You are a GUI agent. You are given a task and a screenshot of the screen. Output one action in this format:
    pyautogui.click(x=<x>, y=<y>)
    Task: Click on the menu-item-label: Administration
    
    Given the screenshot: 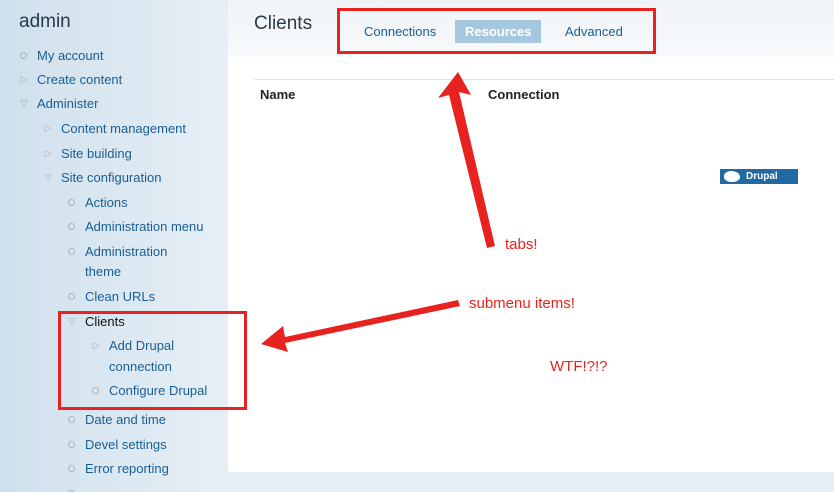 What is the action you would take?
    pyautogui.click(x=126, y=251)
    